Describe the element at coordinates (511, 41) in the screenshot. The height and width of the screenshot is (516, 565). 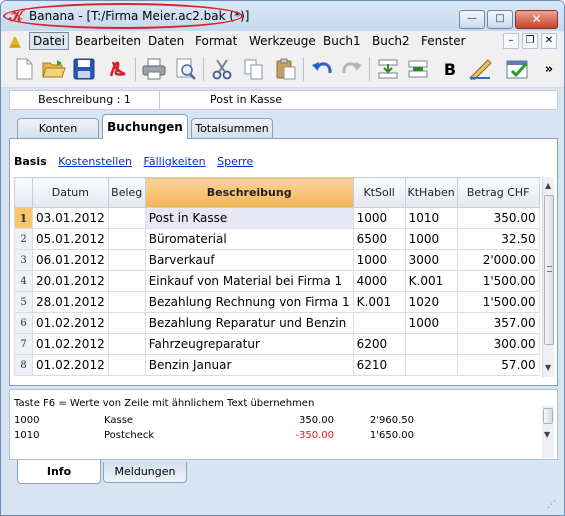
I see `doc-minimize-icon: –` at that location.